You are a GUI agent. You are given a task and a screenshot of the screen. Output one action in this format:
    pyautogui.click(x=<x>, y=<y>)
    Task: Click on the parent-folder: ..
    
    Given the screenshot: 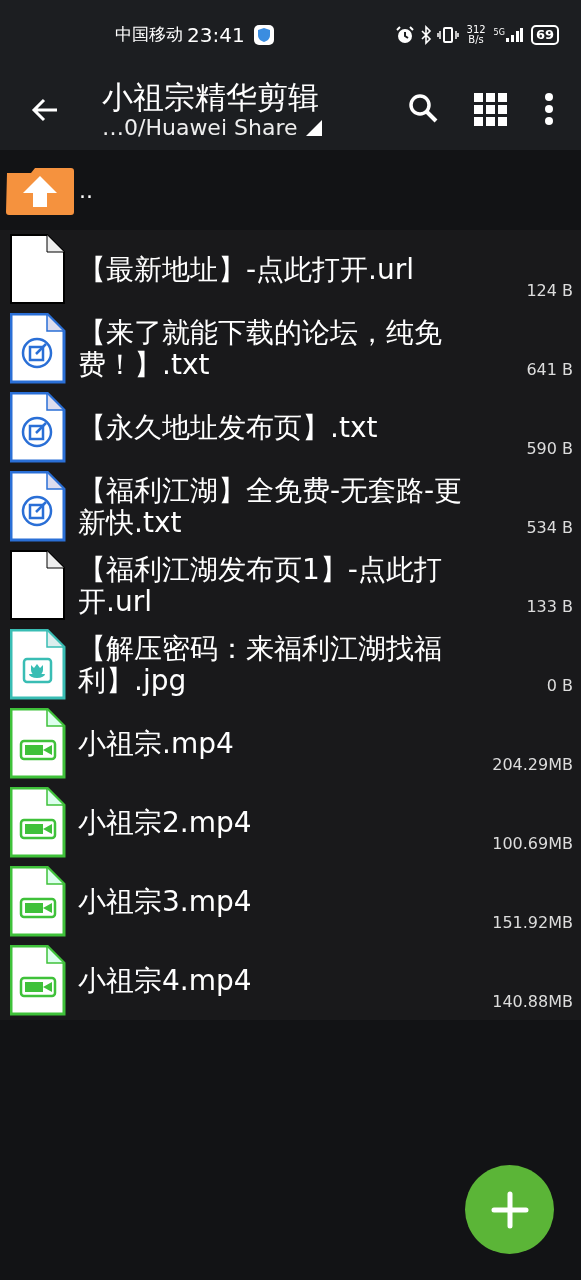 What is the action you would take?
    pyautogui.click(x=86, y=190)
    